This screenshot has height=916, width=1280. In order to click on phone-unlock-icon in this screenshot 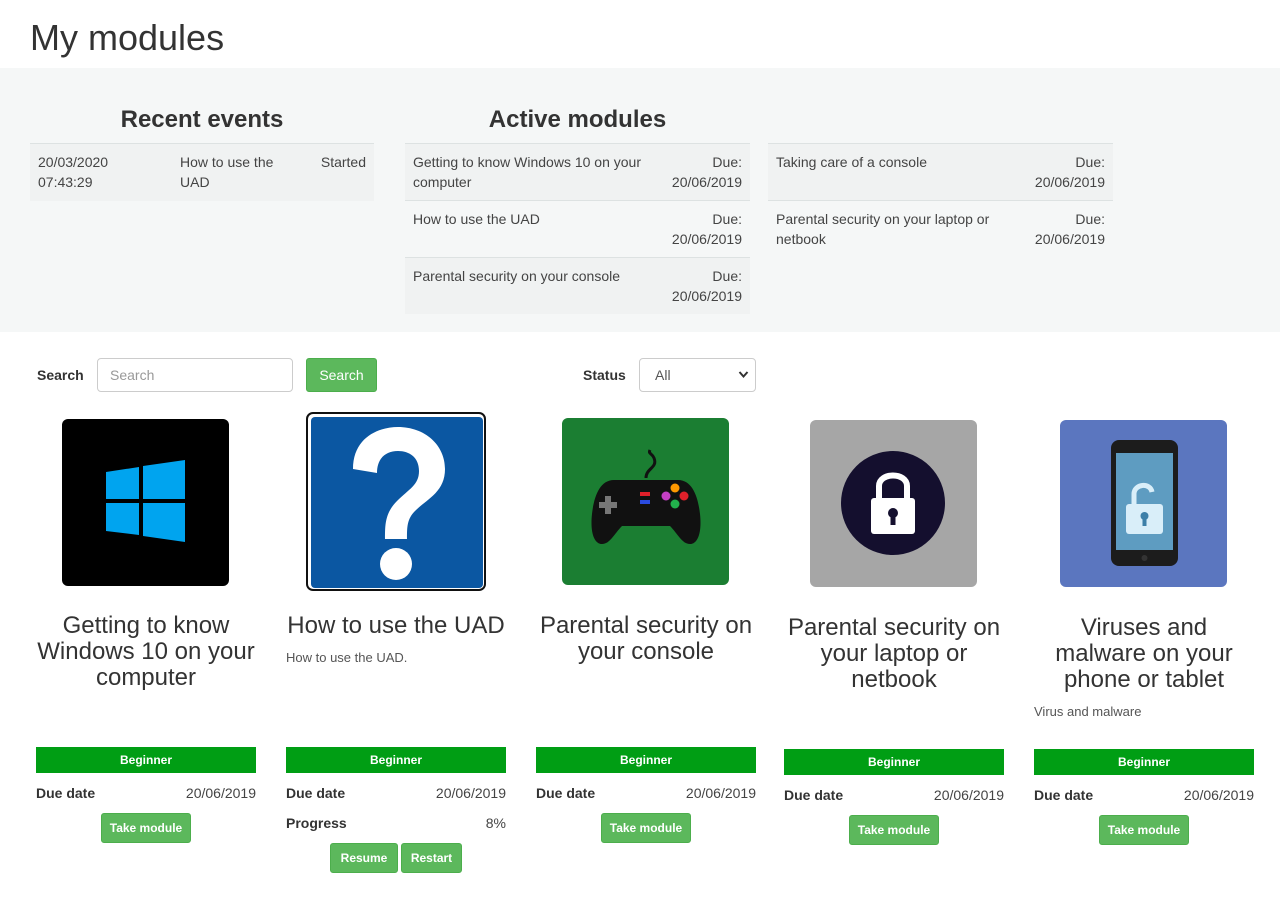, I will do `click(1143, 515)`.